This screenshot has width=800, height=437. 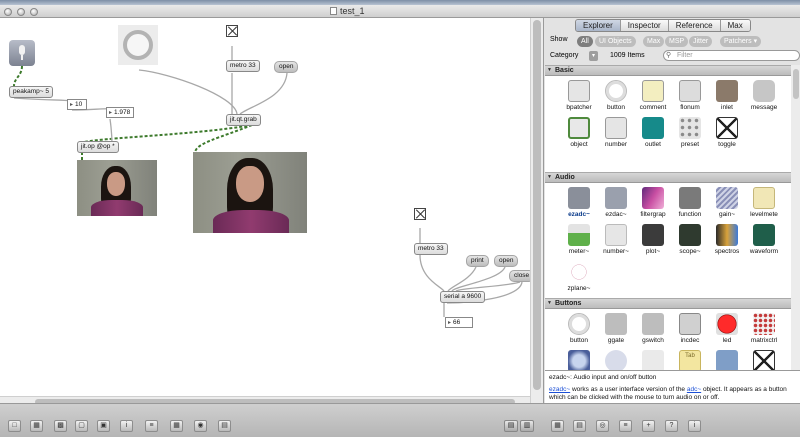 What do you see at coordinates (648, 426) in the screenshot?
I see `panel-add-icon: +` at bounding box center [648, 426].